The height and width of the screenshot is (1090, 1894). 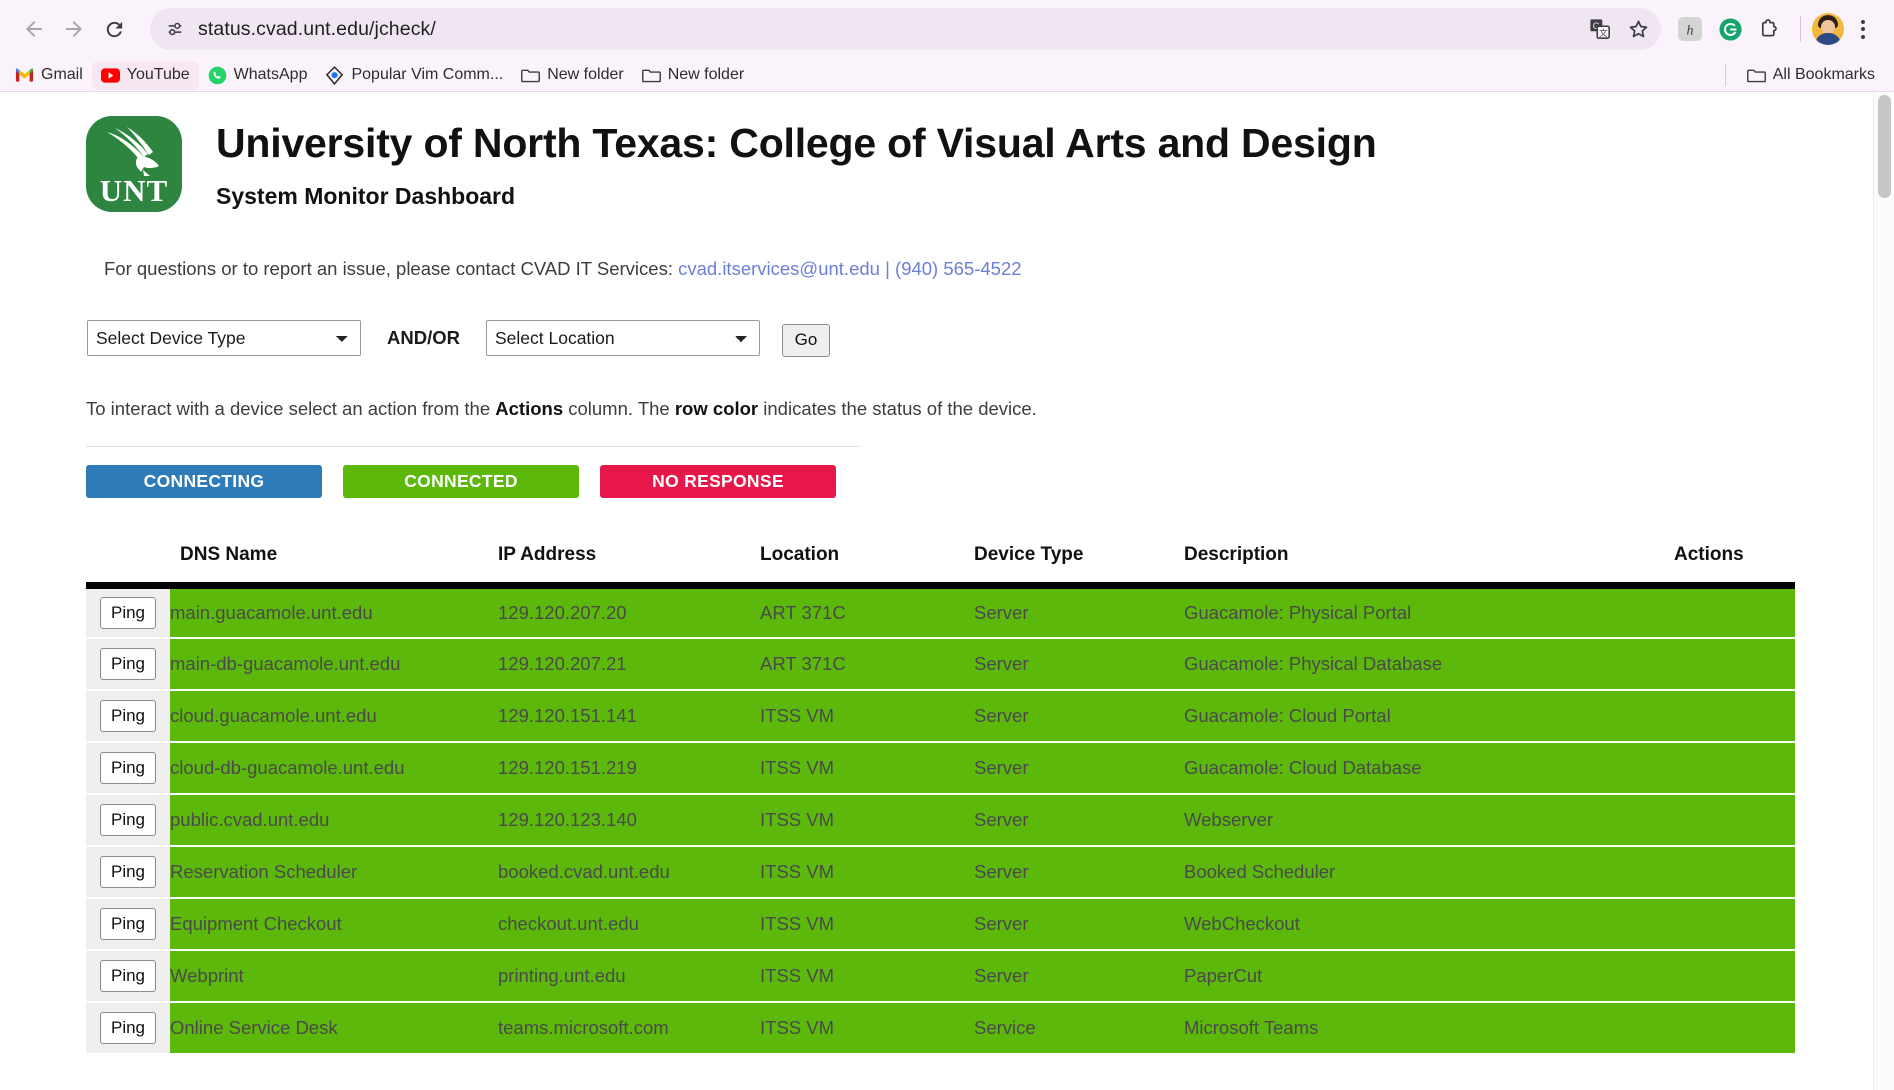 What do you see at coordinates (867, 664) in the screenshot?
I see `cell-location: ART 371C` at bounding box center [867, 664].